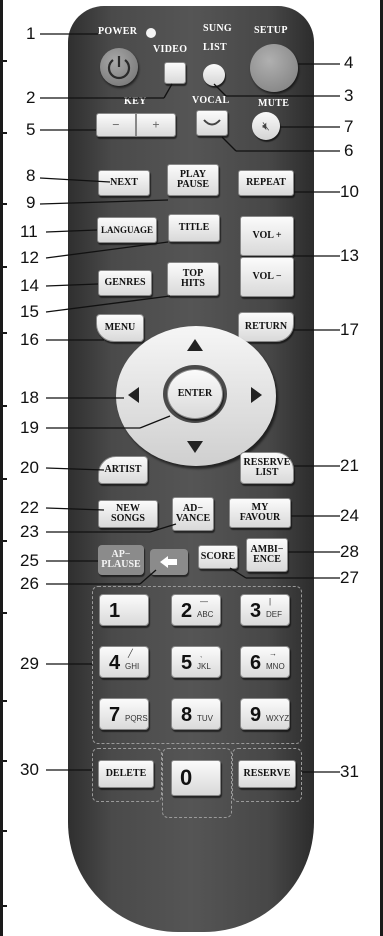 The width and height of the screenshot is (383, 936). What do you see at coordinates (29, 769) in the screenshot?
I see `callout-30: 30` at bounding box center [29, 769].